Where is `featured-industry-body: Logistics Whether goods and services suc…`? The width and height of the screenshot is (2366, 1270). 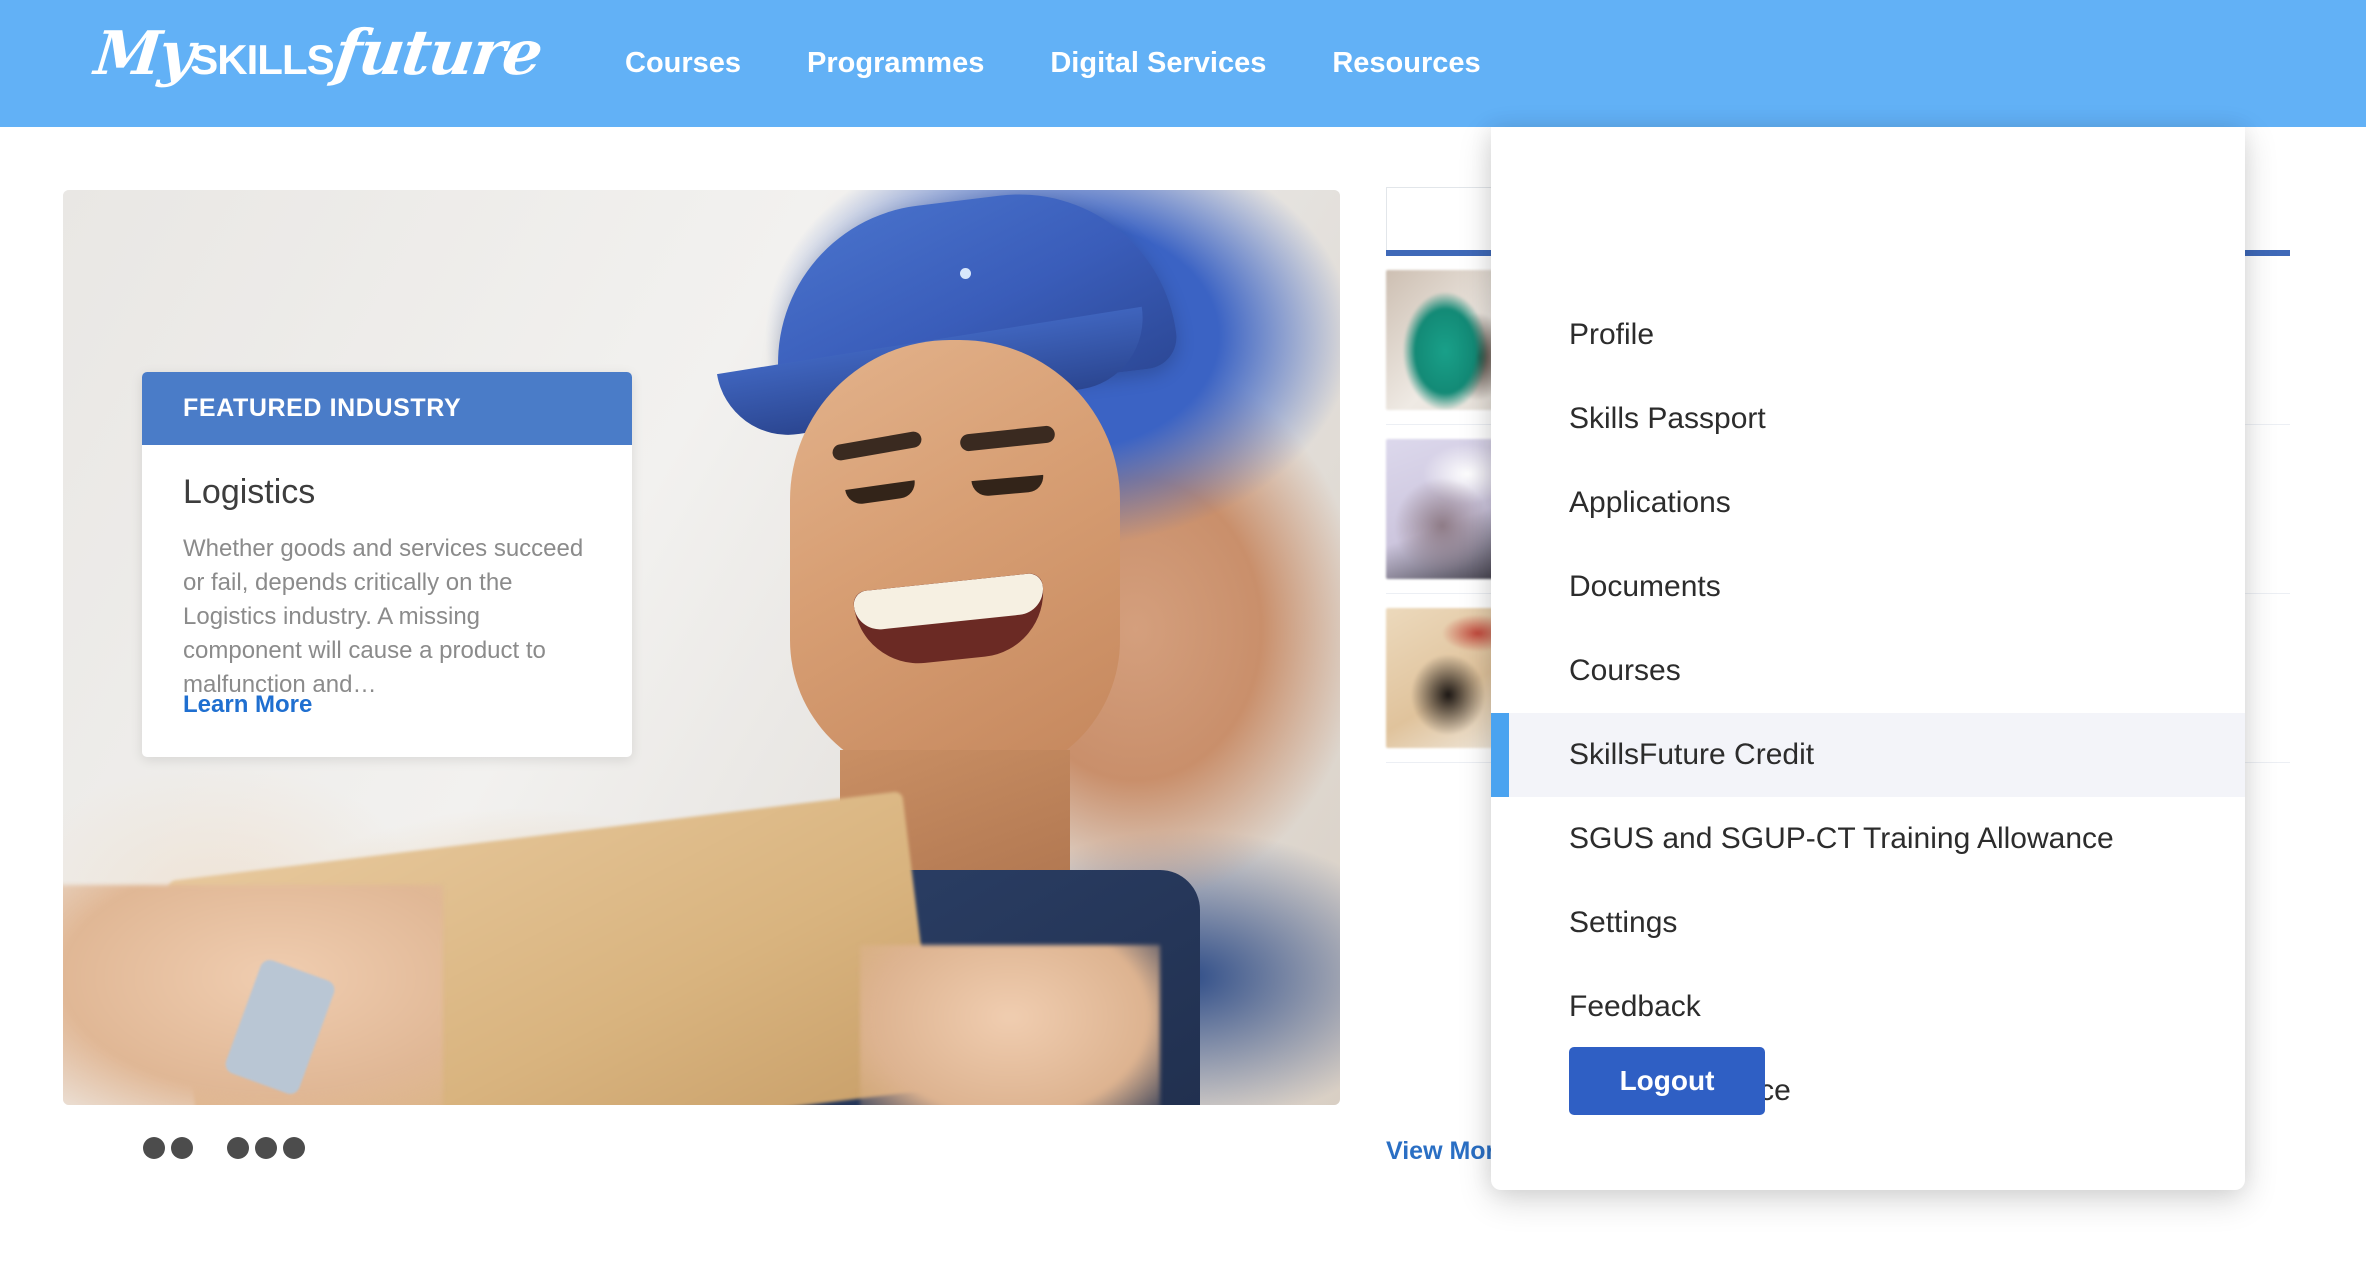
featured-industry-body: Logistics Whether goods and services suc… is located at coordinates (387, 573).